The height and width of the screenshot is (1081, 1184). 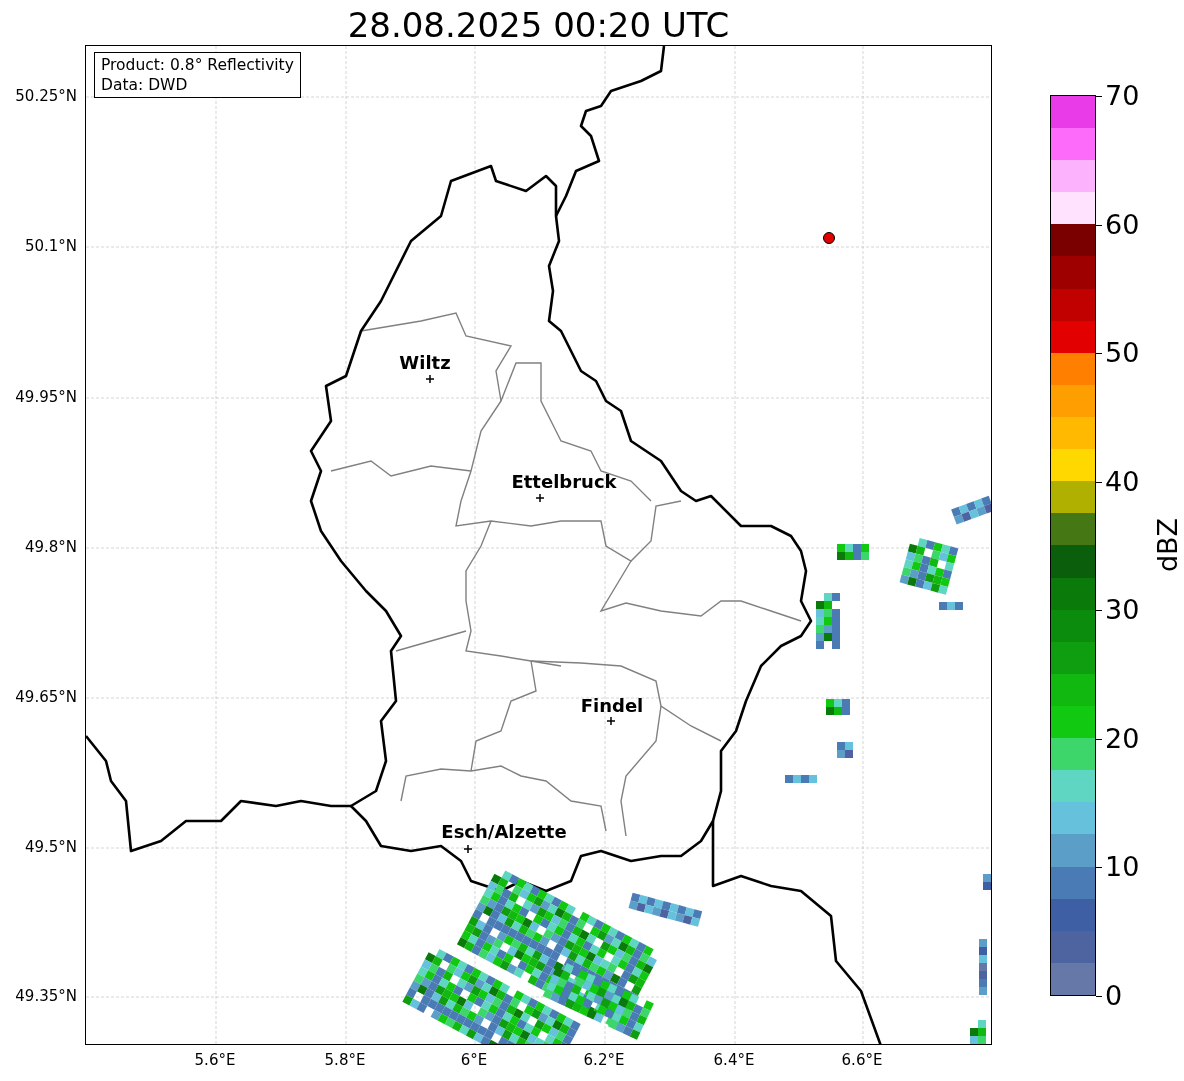 I want to click on axis-tick-label: 5.6°E, so click(x=215, y=1060).